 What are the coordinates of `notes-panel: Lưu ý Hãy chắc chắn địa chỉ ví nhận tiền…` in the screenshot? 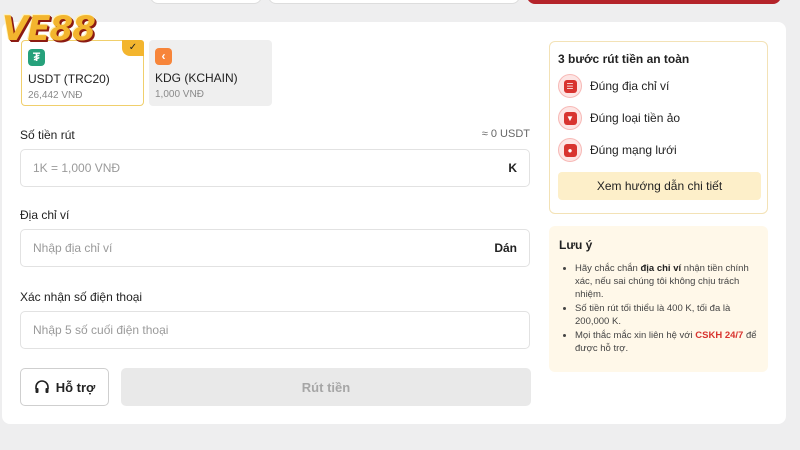 It's located at (658, 299).